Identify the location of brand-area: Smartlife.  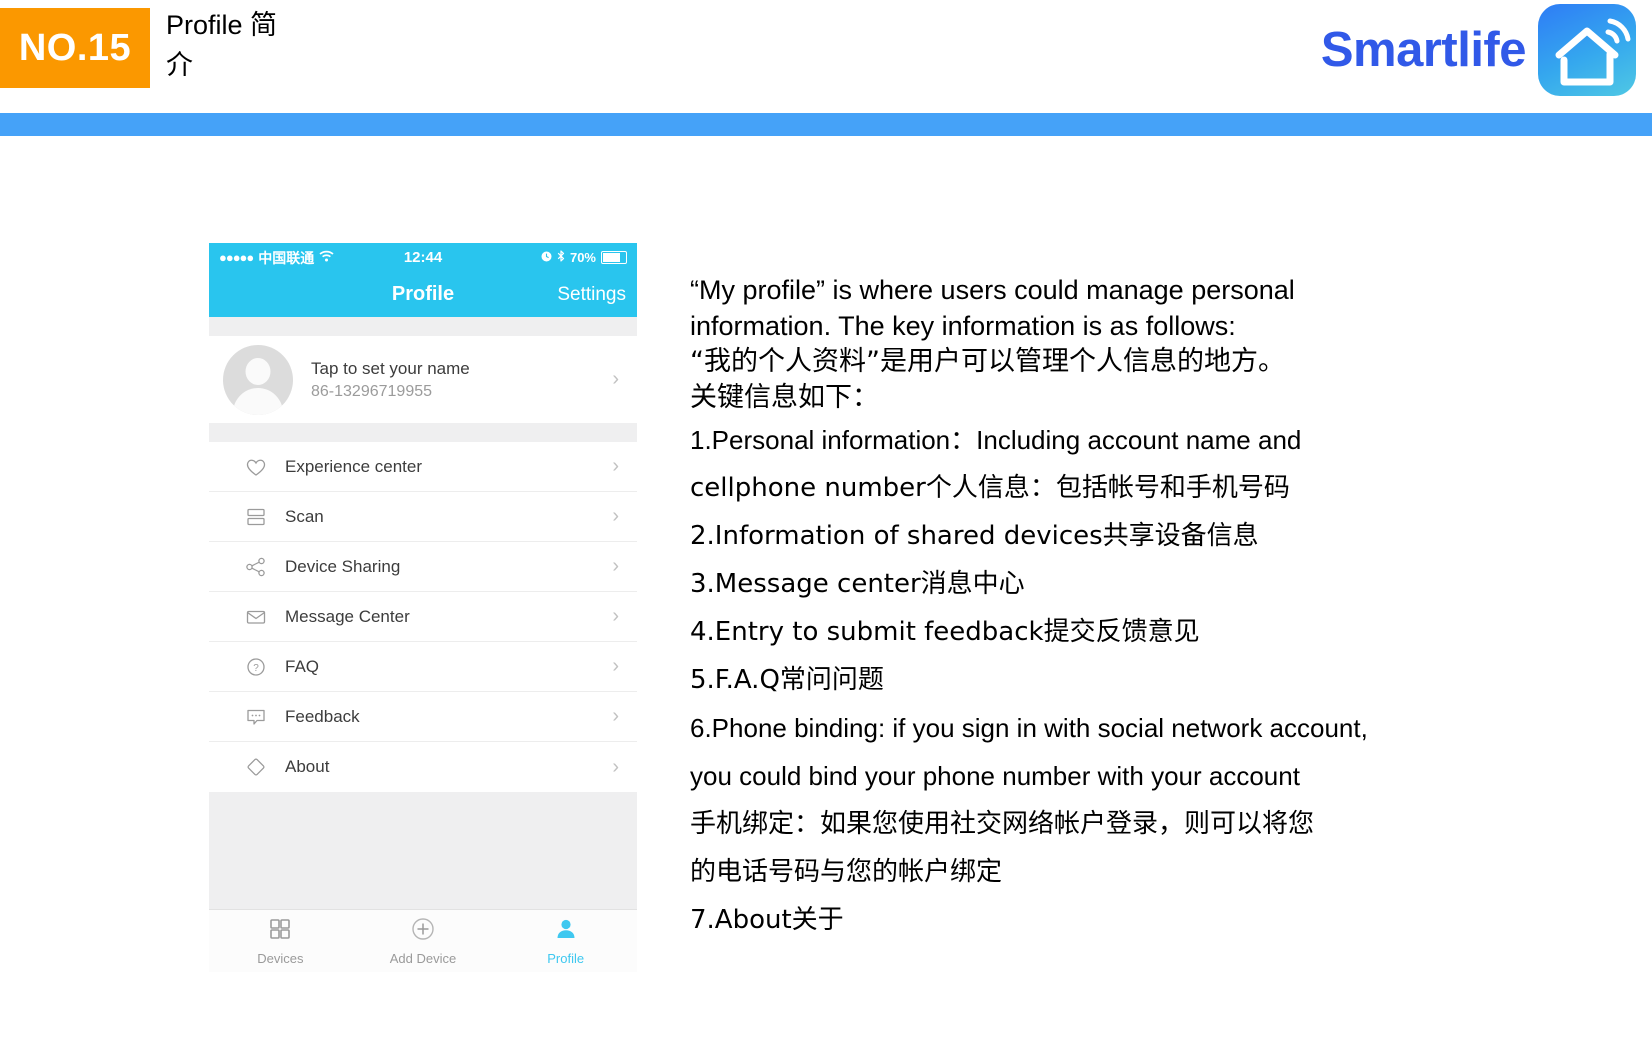
(1478, 50).